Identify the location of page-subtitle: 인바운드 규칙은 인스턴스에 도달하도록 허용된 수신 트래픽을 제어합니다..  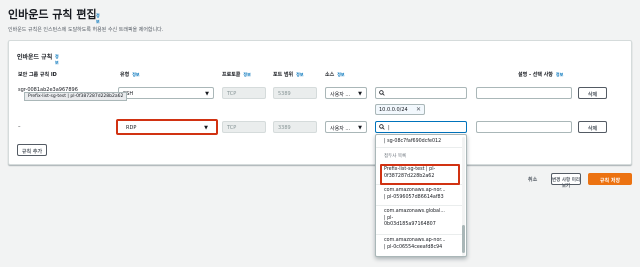
(86, 30).